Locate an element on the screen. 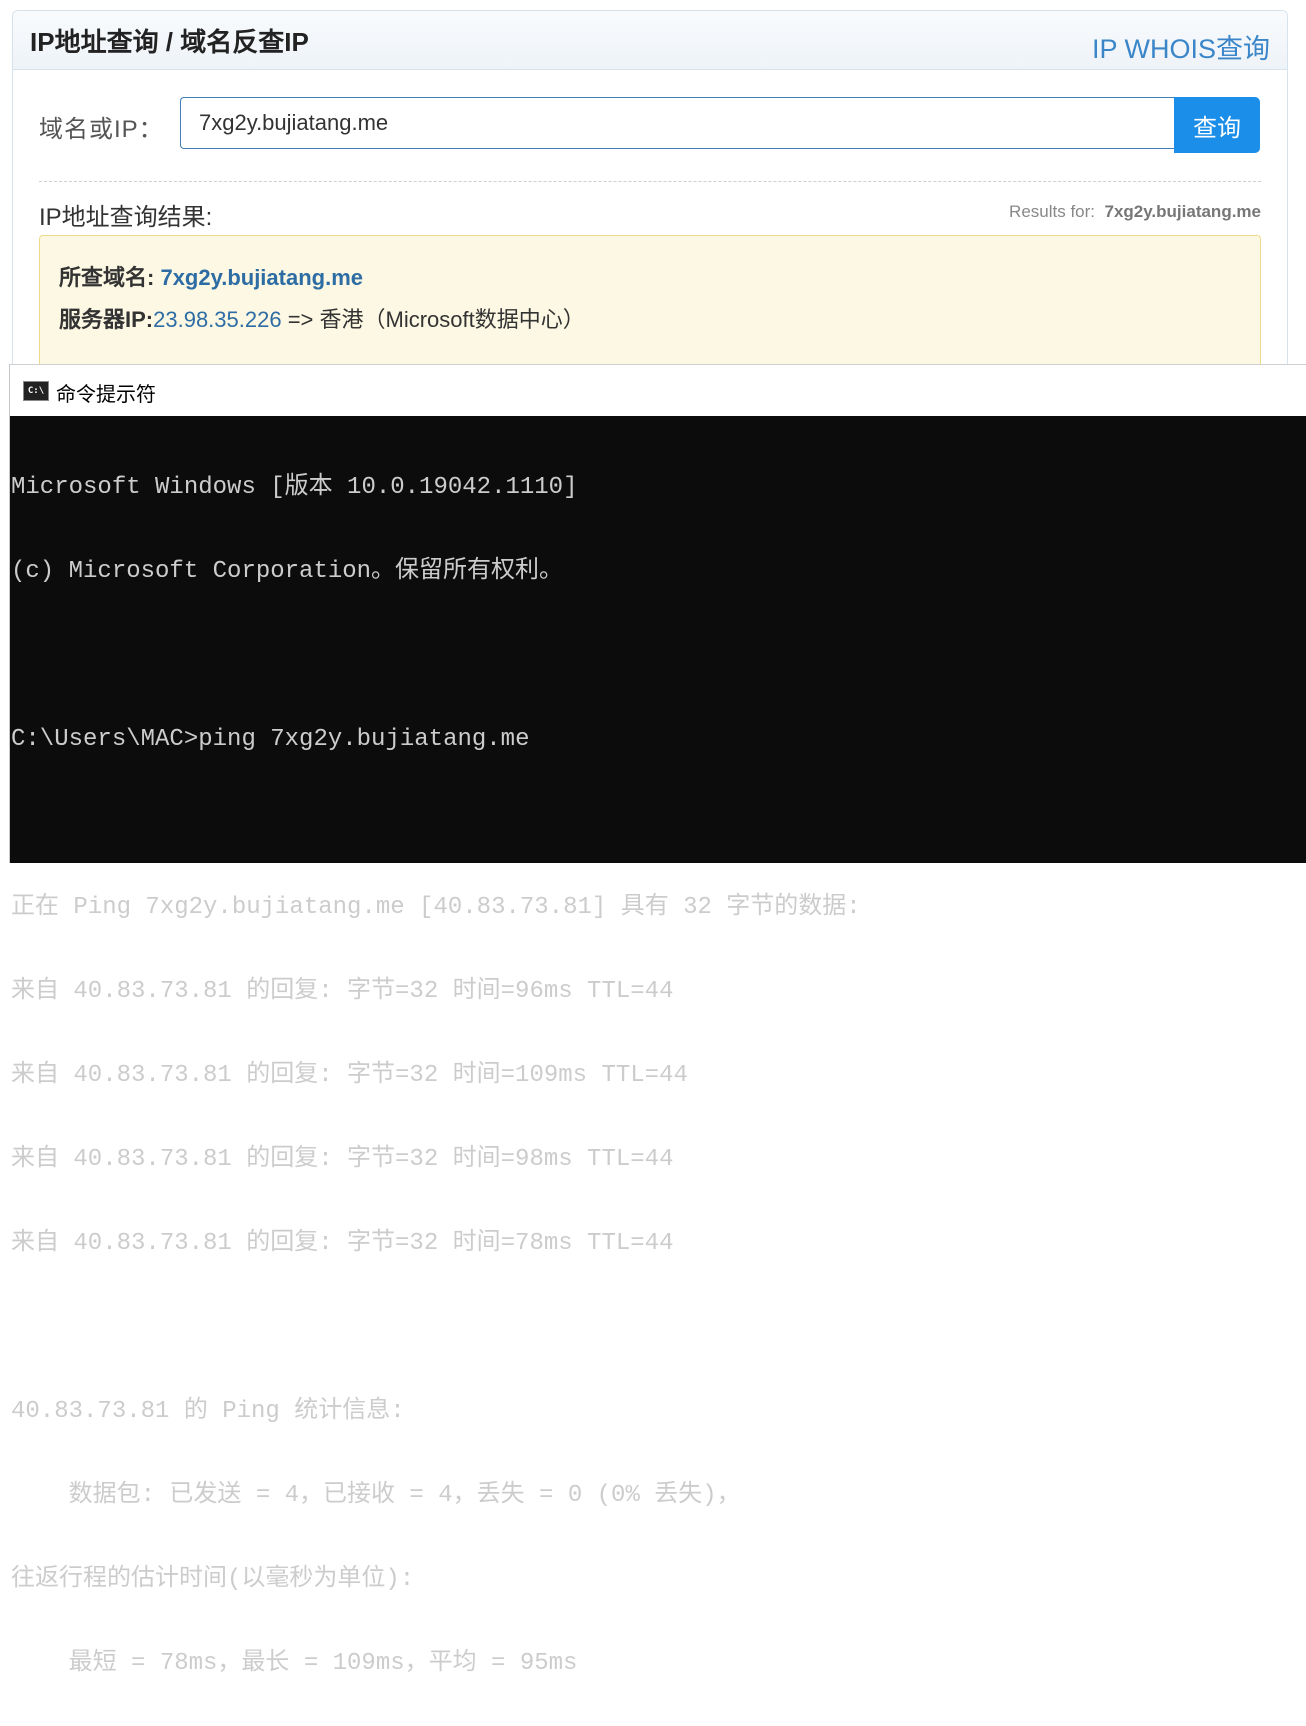  console-line: 往返行程的估计时间(以毫秒为单位): is located at coordinates (213, 1579).